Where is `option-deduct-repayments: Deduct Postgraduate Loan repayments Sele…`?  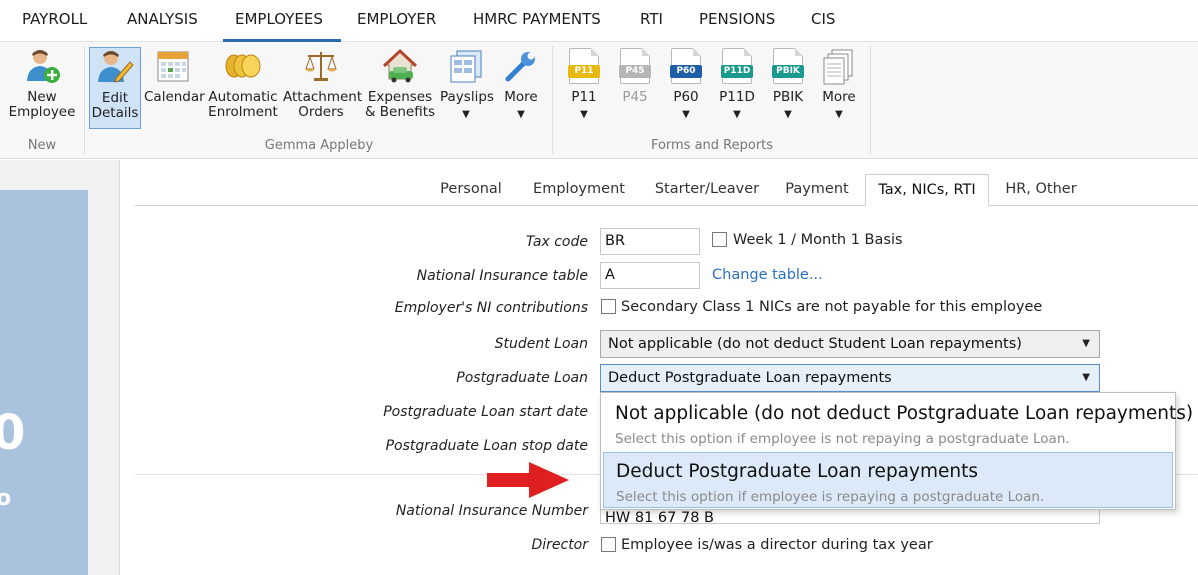 option-deduct-repayments: Deduct Postgraduate Loan repayments Sele… is located at coordinates (888, 480).